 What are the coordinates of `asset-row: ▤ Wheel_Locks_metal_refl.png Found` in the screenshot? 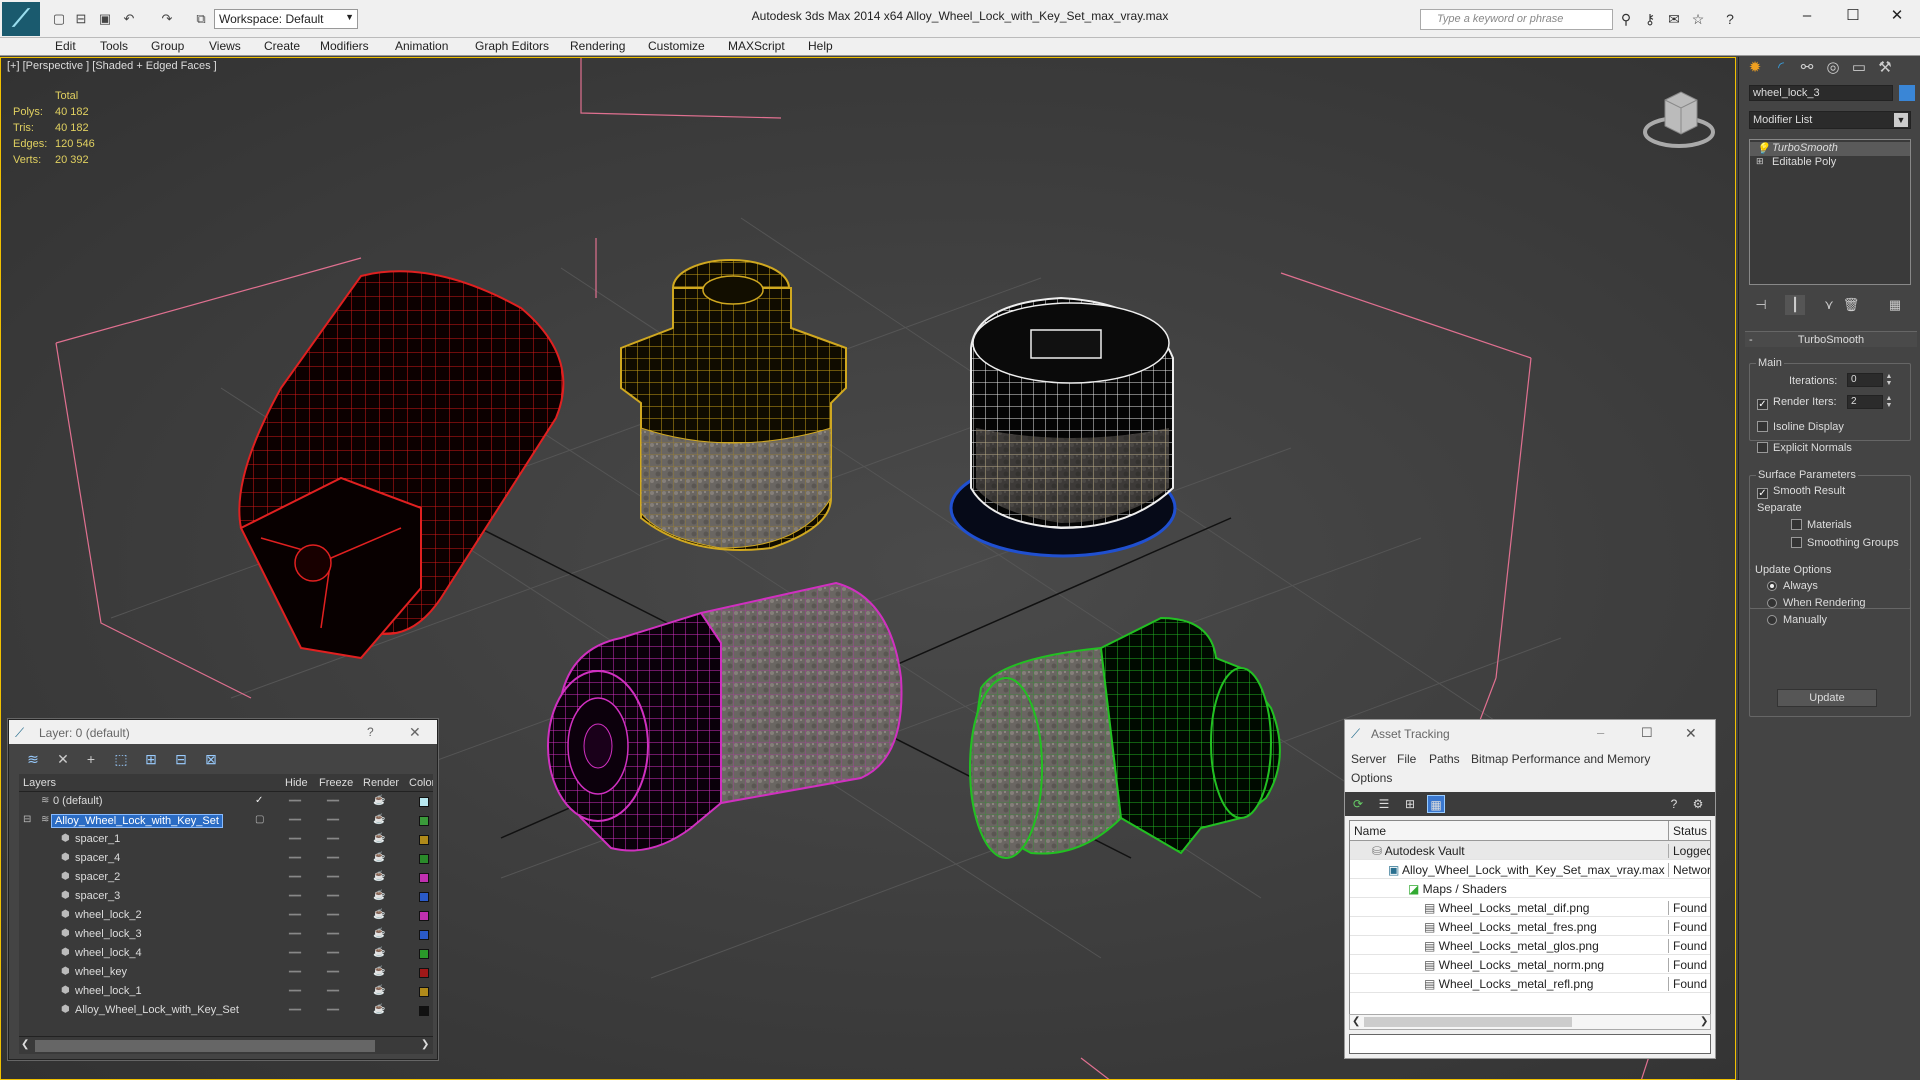 It's located at (1530, 983).